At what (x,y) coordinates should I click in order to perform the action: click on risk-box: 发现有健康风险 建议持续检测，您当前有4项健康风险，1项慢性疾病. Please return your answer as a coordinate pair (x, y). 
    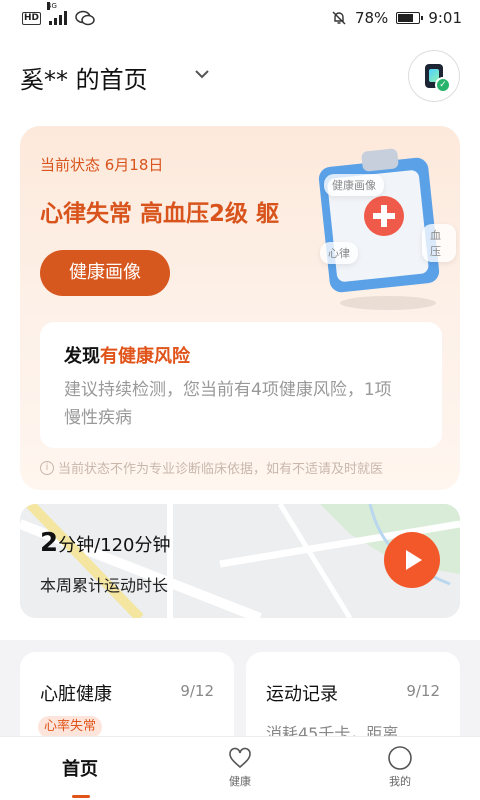
    Looking at the image, I should click on (241, 385).